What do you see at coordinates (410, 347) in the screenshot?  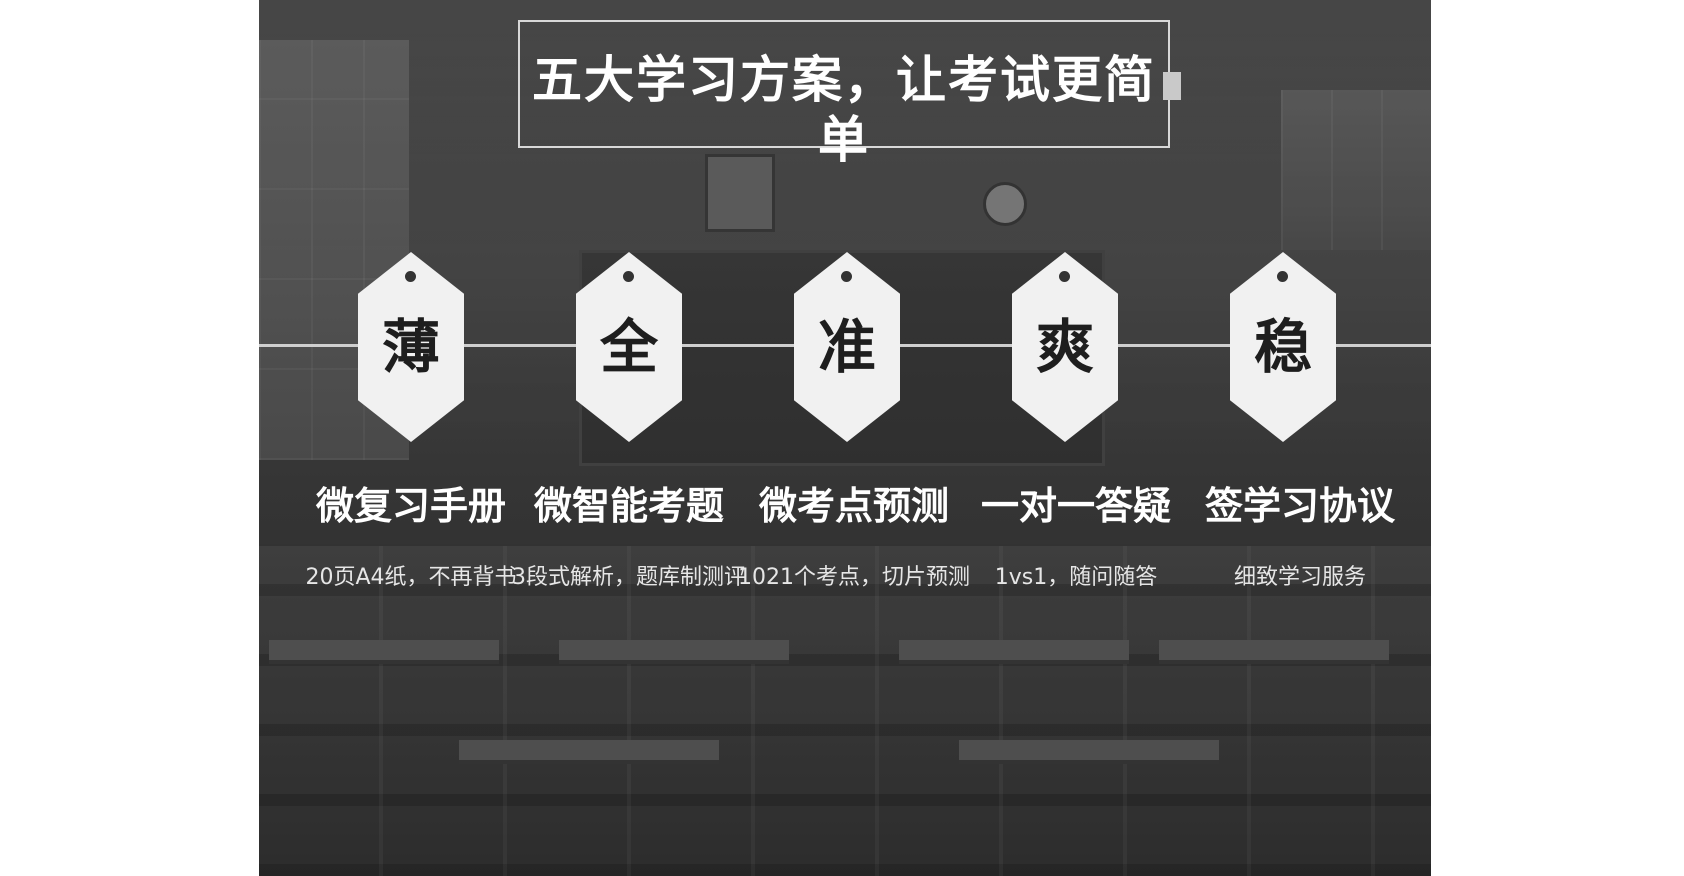 I see `tag-char: 薄` at bounding box center [410, 347].